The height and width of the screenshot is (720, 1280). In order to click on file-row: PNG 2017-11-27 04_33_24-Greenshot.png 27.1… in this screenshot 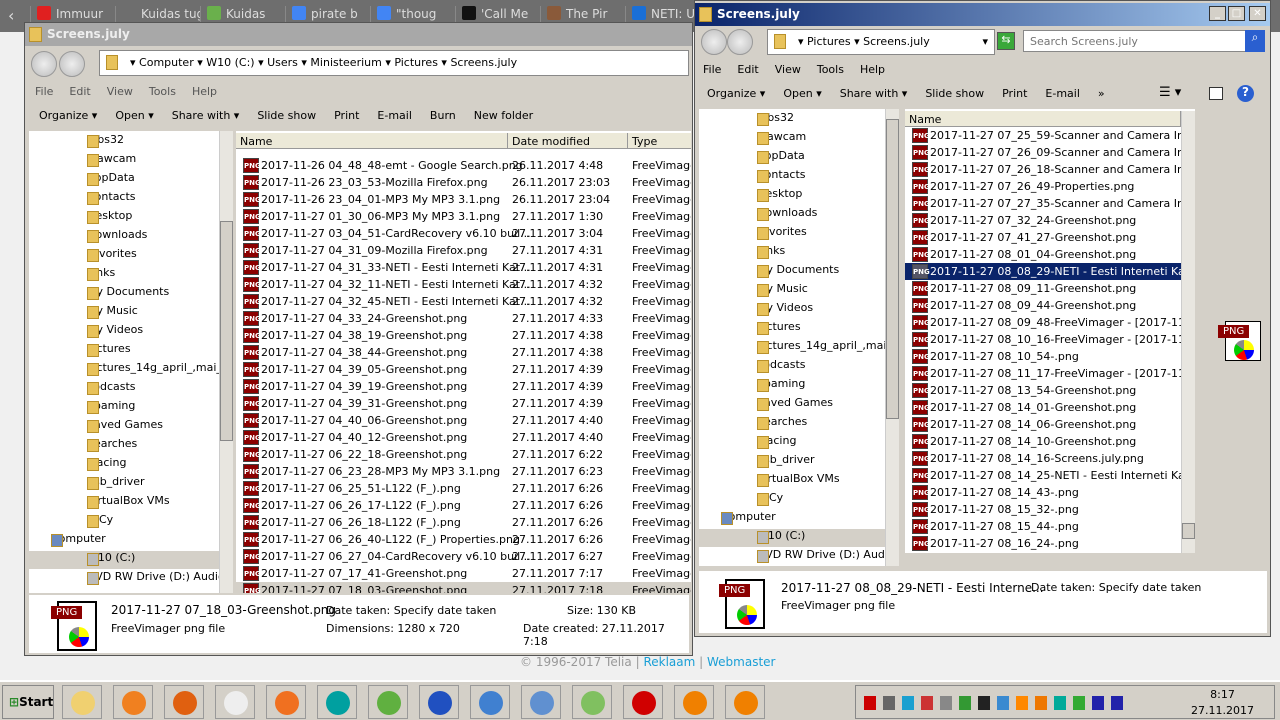, I will do `click(463, 318)`.